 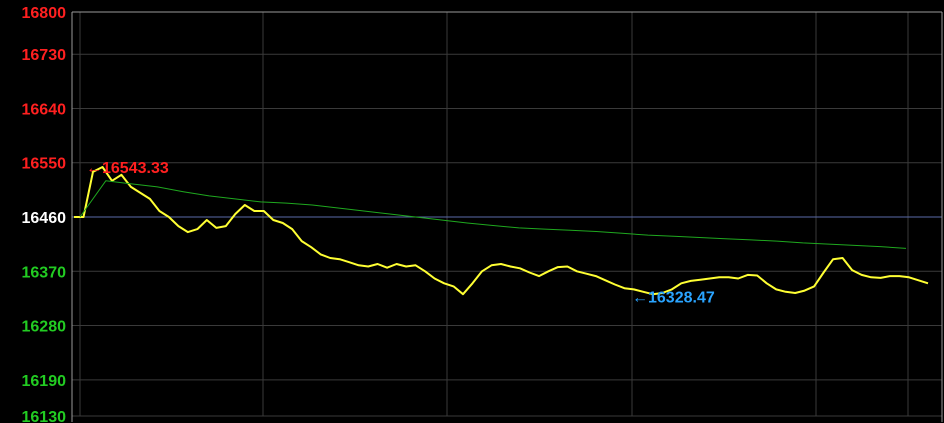 I want to click on y-tick-label: 16190, so click(x=44, y=381).